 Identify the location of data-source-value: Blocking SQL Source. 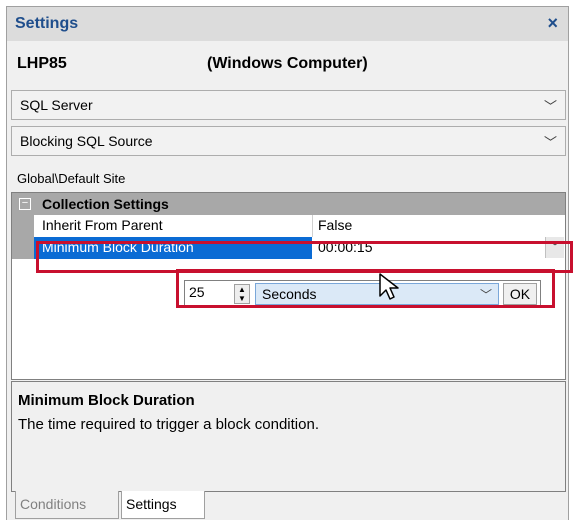
(86, 141).